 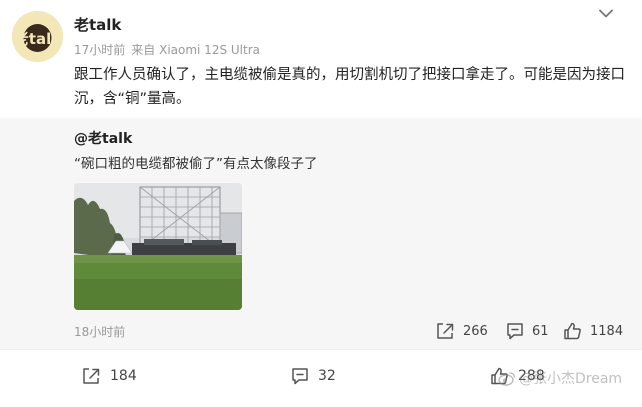 What do you see at coordinates (507, 378) in the screenshot?
I see `weibo-logo-icon` at bounding box center [507, 378].